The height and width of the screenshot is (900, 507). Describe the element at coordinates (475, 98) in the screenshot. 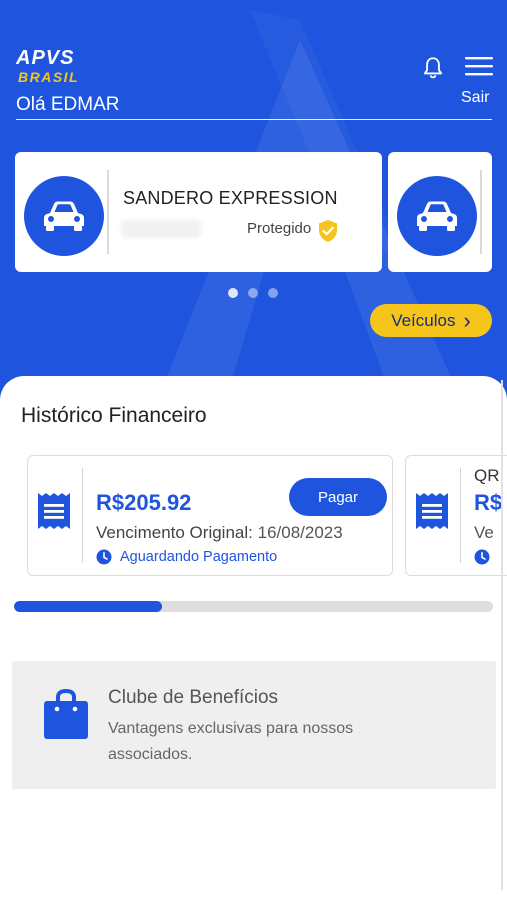

I see `logout-button: Sair` at that location.